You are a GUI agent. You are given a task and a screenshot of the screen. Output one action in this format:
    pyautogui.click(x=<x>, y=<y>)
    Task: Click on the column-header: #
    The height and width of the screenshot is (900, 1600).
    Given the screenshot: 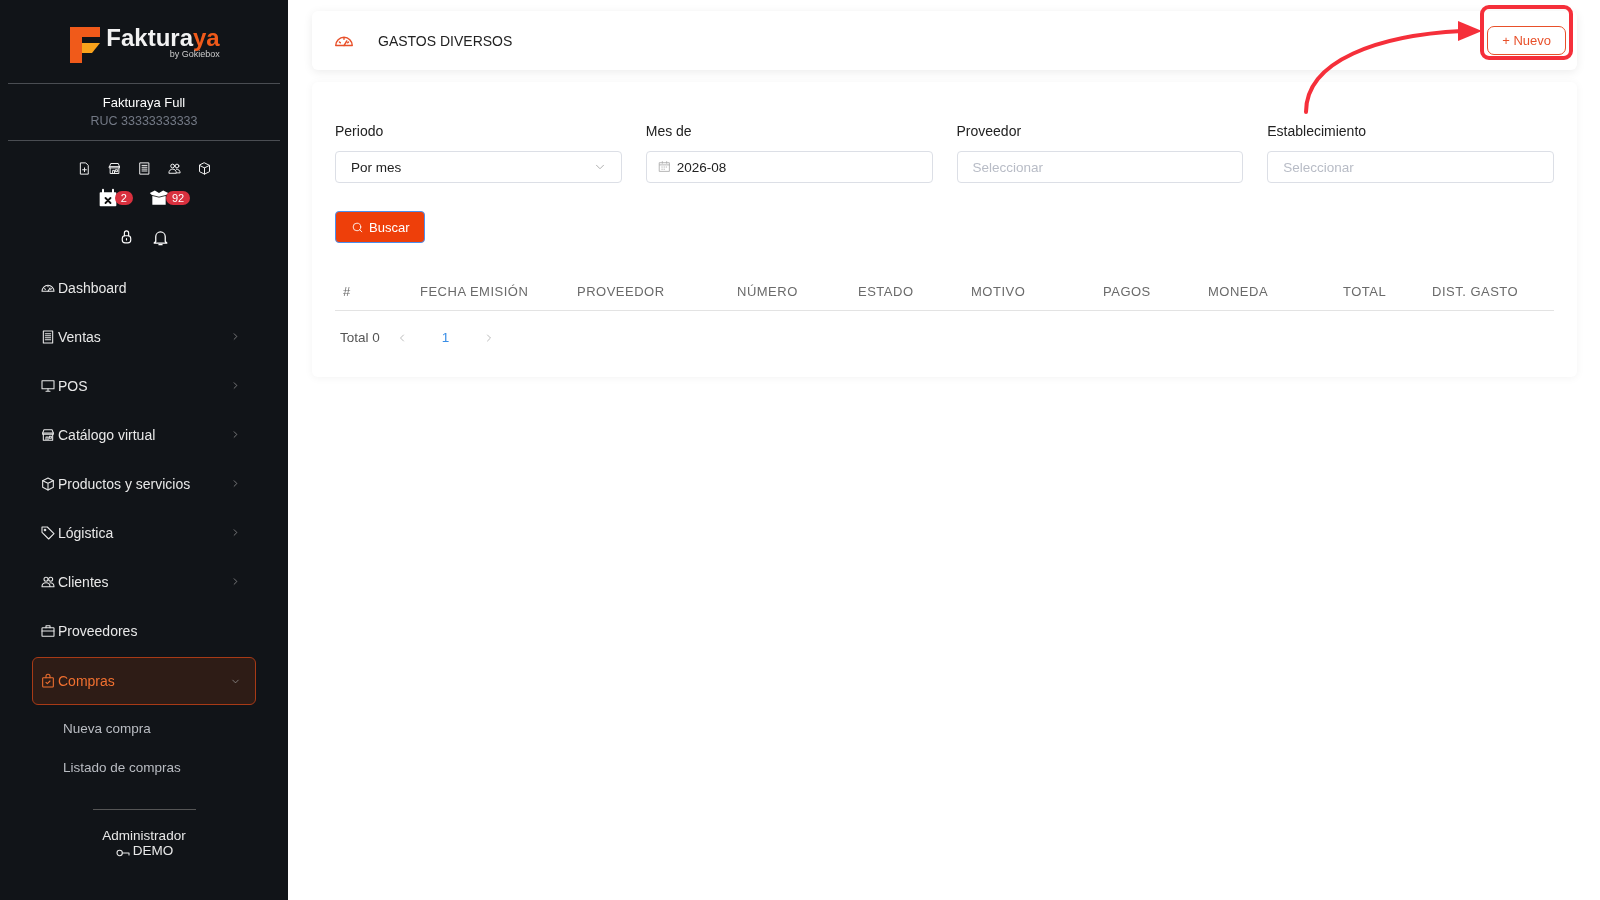 What is the action you would take?
    pyautogui.click(x=347, y=291)
    